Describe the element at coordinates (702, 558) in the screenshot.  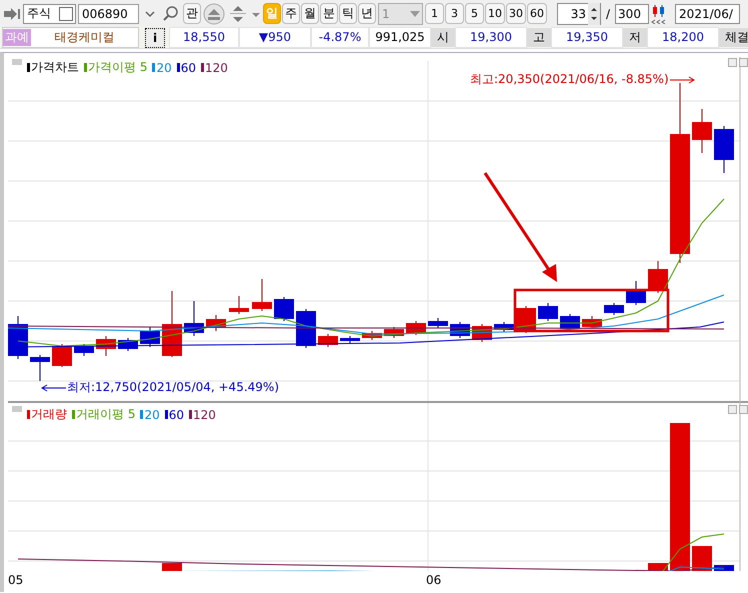
I see `volume-bar` at that location.